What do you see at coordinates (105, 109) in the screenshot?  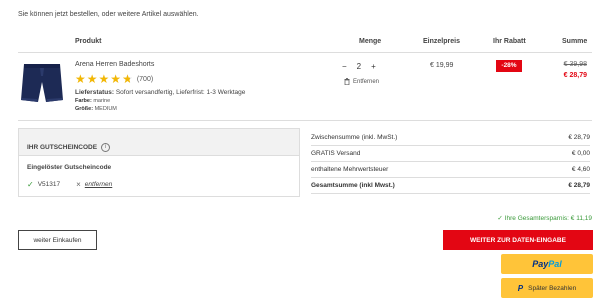 I see `size-value: MEDIUM` at bounding box center [105, 109].